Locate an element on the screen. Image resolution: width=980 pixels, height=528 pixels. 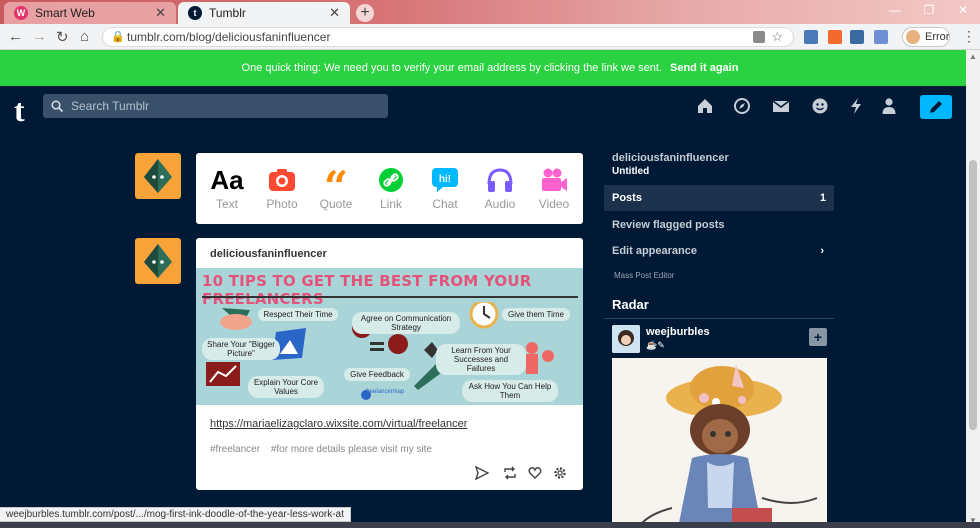
post-type-label: Chat is located at coordinates (445, 204).